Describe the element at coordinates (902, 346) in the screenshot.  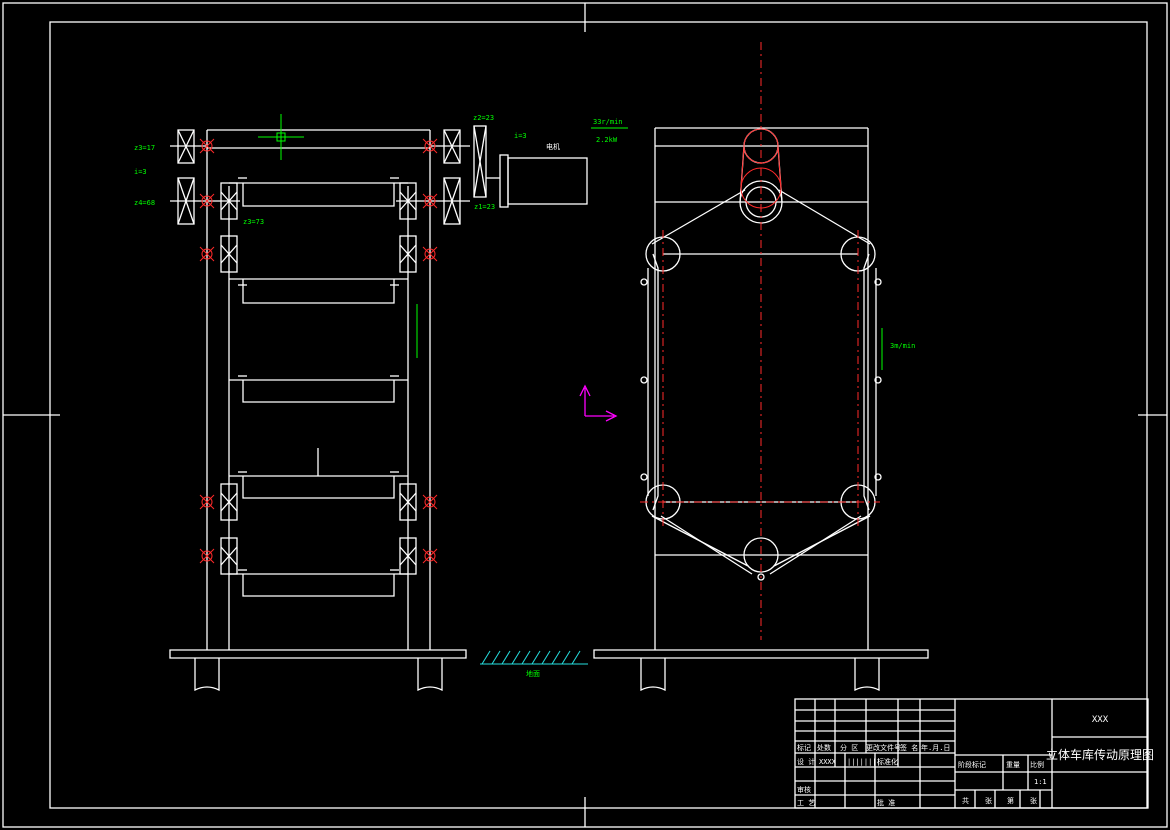
I see `note-chain-speed: 3m/min` at that location.